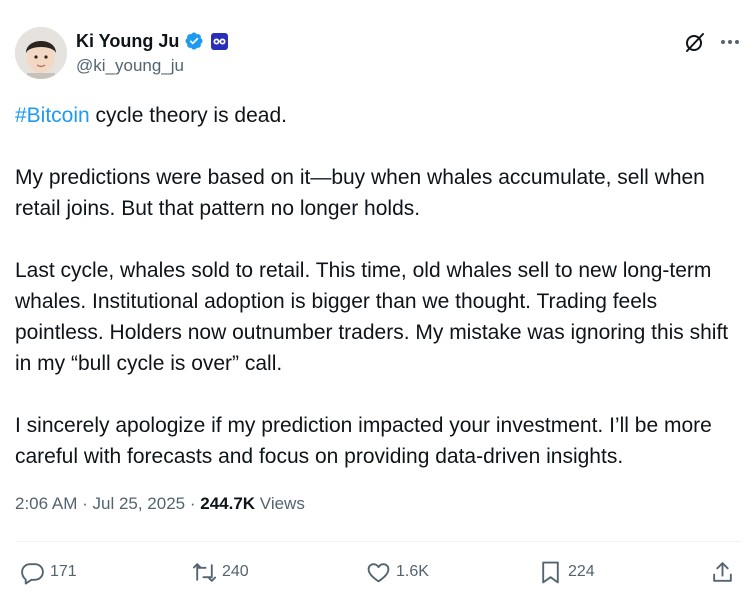 The height and width of the screenshot is (596, 753). Describe the element at coordinates (695, 42) in the screenshot. I see `grok-icon` at that location.